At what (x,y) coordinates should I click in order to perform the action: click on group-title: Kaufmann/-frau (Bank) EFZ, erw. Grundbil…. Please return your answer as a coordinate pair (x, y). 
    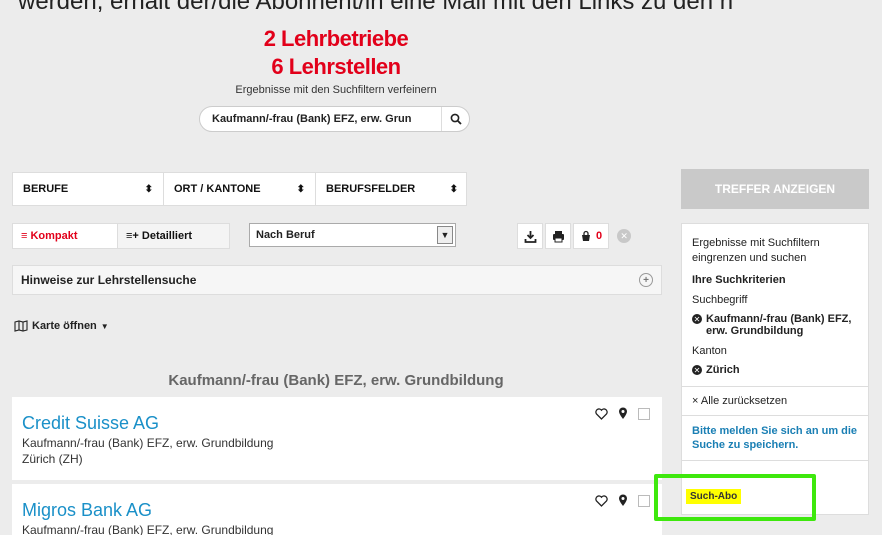
    Looking at the image, I should click on (336, 380).